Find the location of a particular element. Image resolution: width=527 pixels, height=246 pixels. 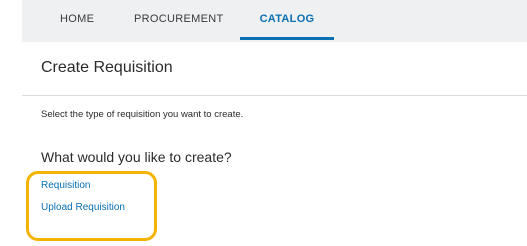

highlight-box is located at coordinates (91, 206).